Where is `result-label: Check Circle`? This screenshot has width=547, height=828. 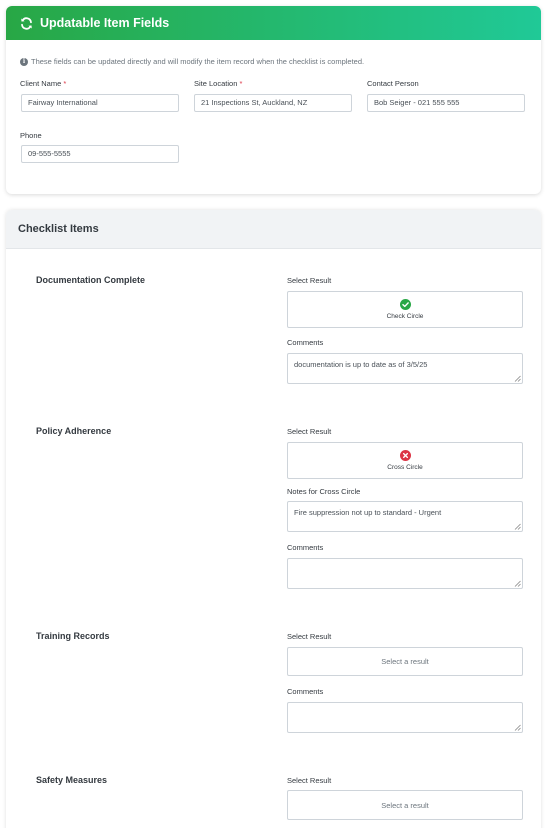
result-label: Check Circle is located at coordinates (405, 316).